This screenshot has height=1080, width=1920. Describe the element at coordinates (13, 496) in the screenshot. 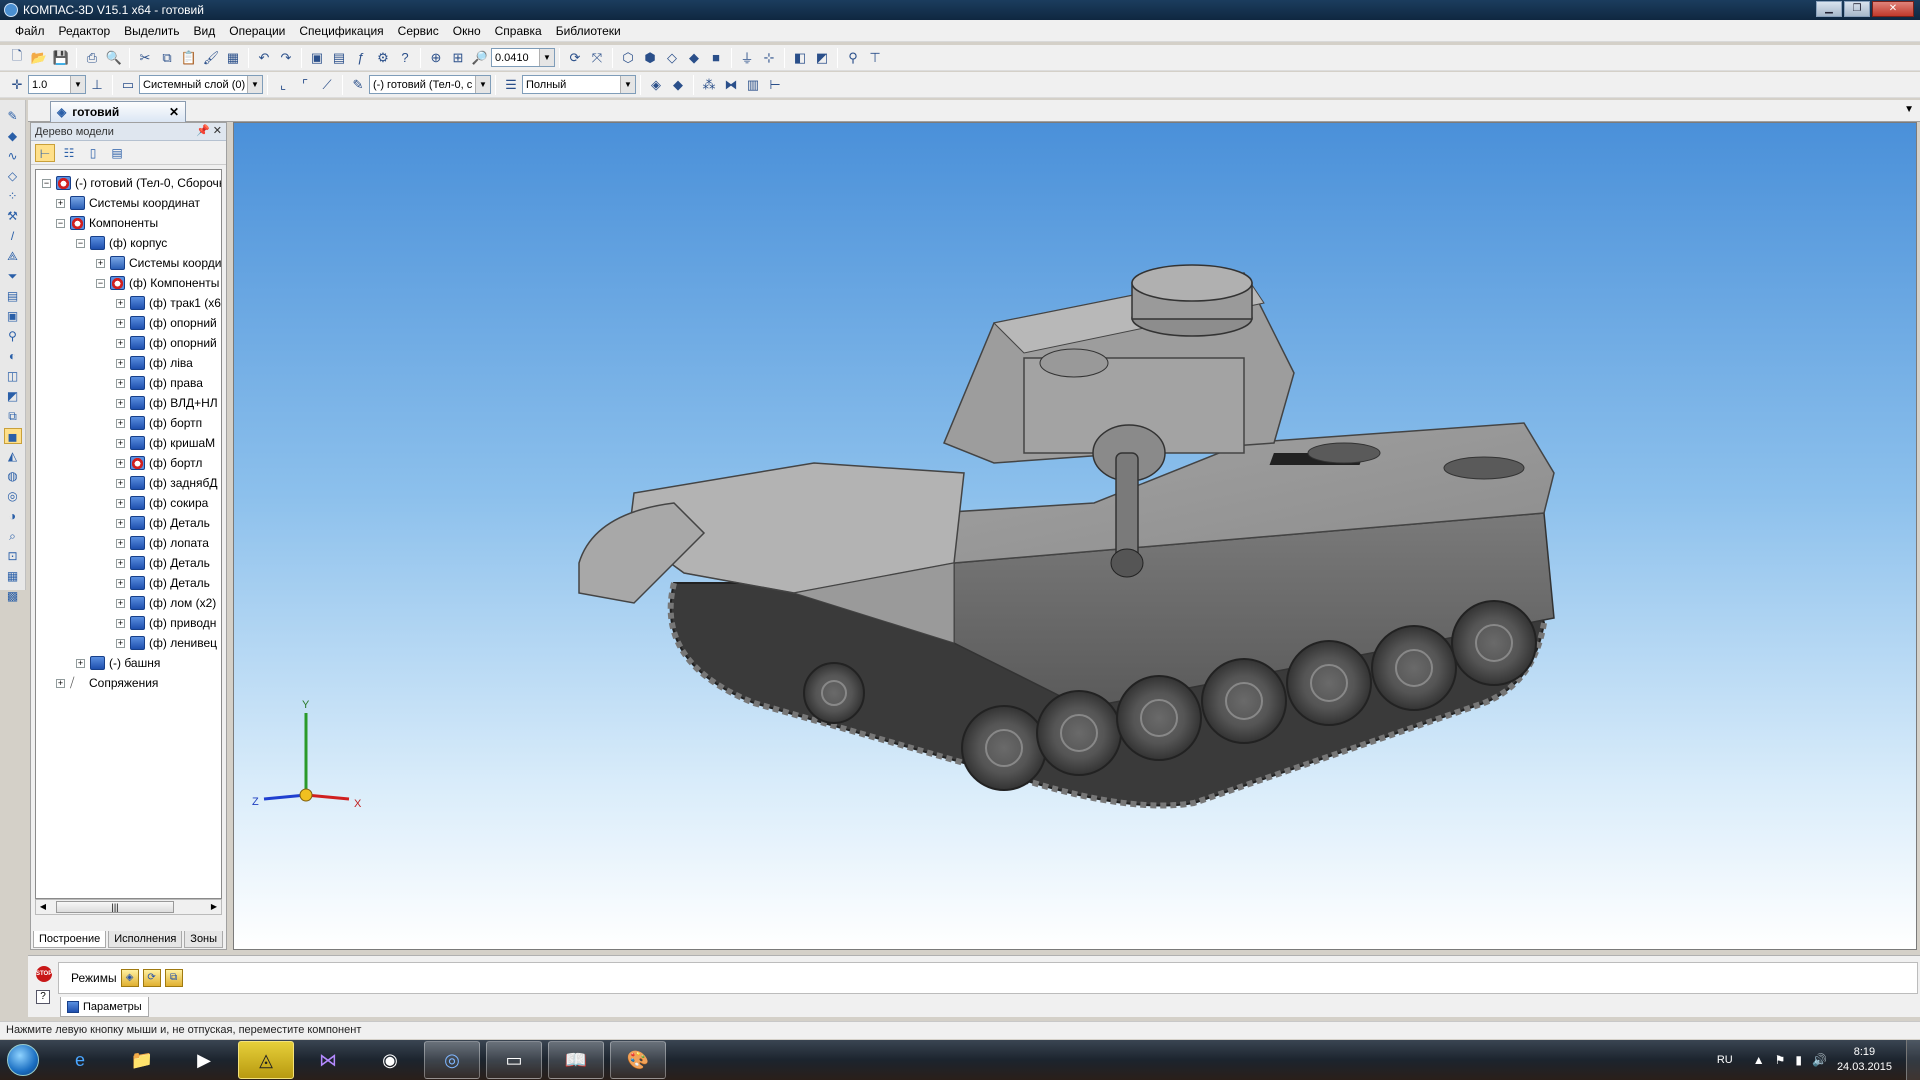

I see `clip-icon: ◎` at that location.